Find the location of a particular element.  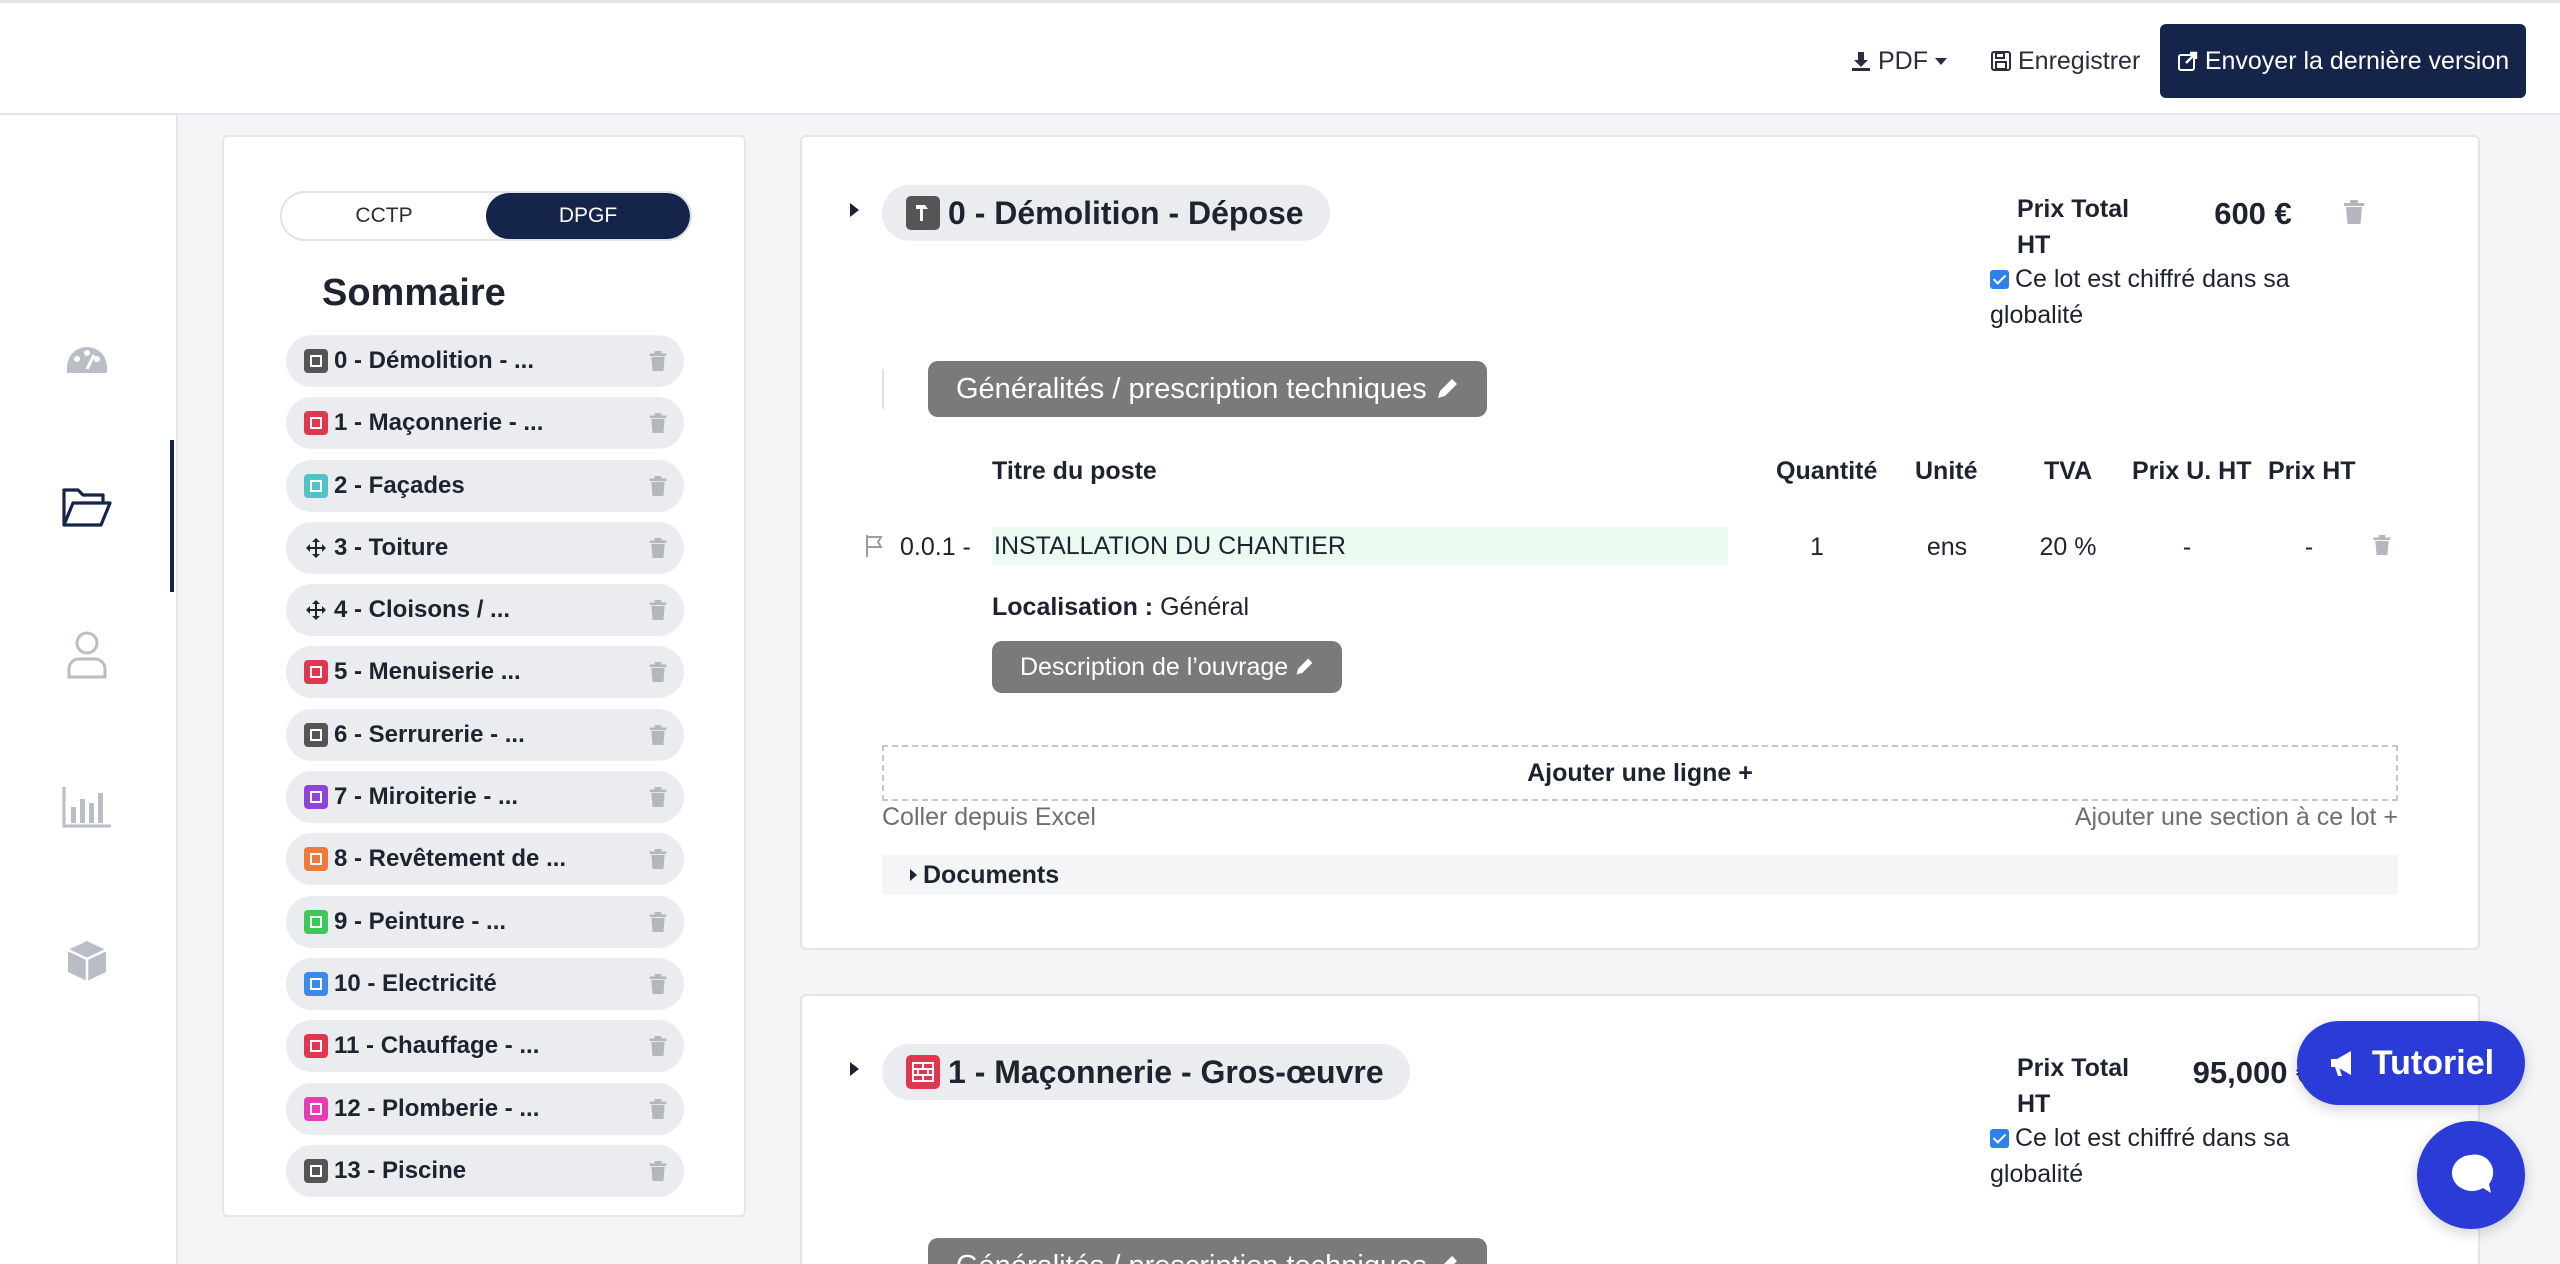

col-tva: TVA is located at coordinates (2068, 471).